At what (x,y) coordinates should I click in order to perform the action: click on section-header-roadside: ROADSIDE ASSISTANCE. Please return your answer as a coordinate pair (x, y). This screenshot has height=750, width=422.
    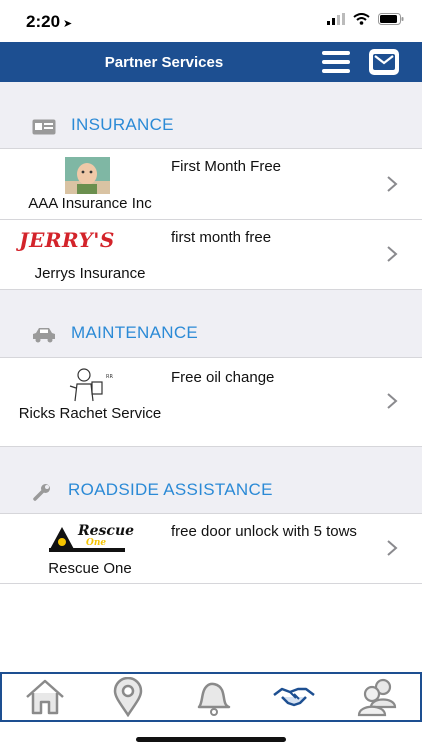
    Looking at the image, I should click on (211, 492).